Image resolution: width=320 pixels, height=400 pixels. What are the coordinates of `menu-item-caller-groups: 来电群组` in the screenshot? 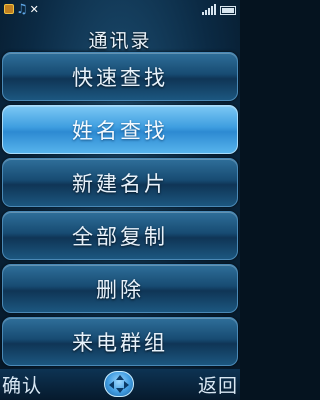 It's located at (120, 341).